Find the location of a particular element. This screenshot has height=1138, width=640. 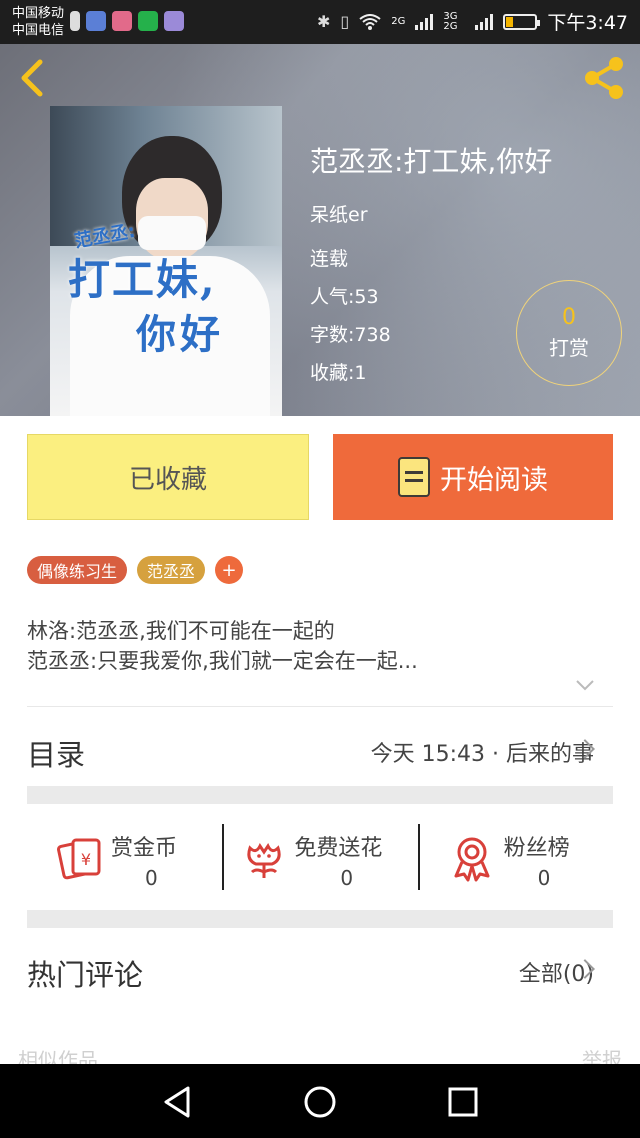

book-popularity: 人气:53 is located at coordinates (344, 297).